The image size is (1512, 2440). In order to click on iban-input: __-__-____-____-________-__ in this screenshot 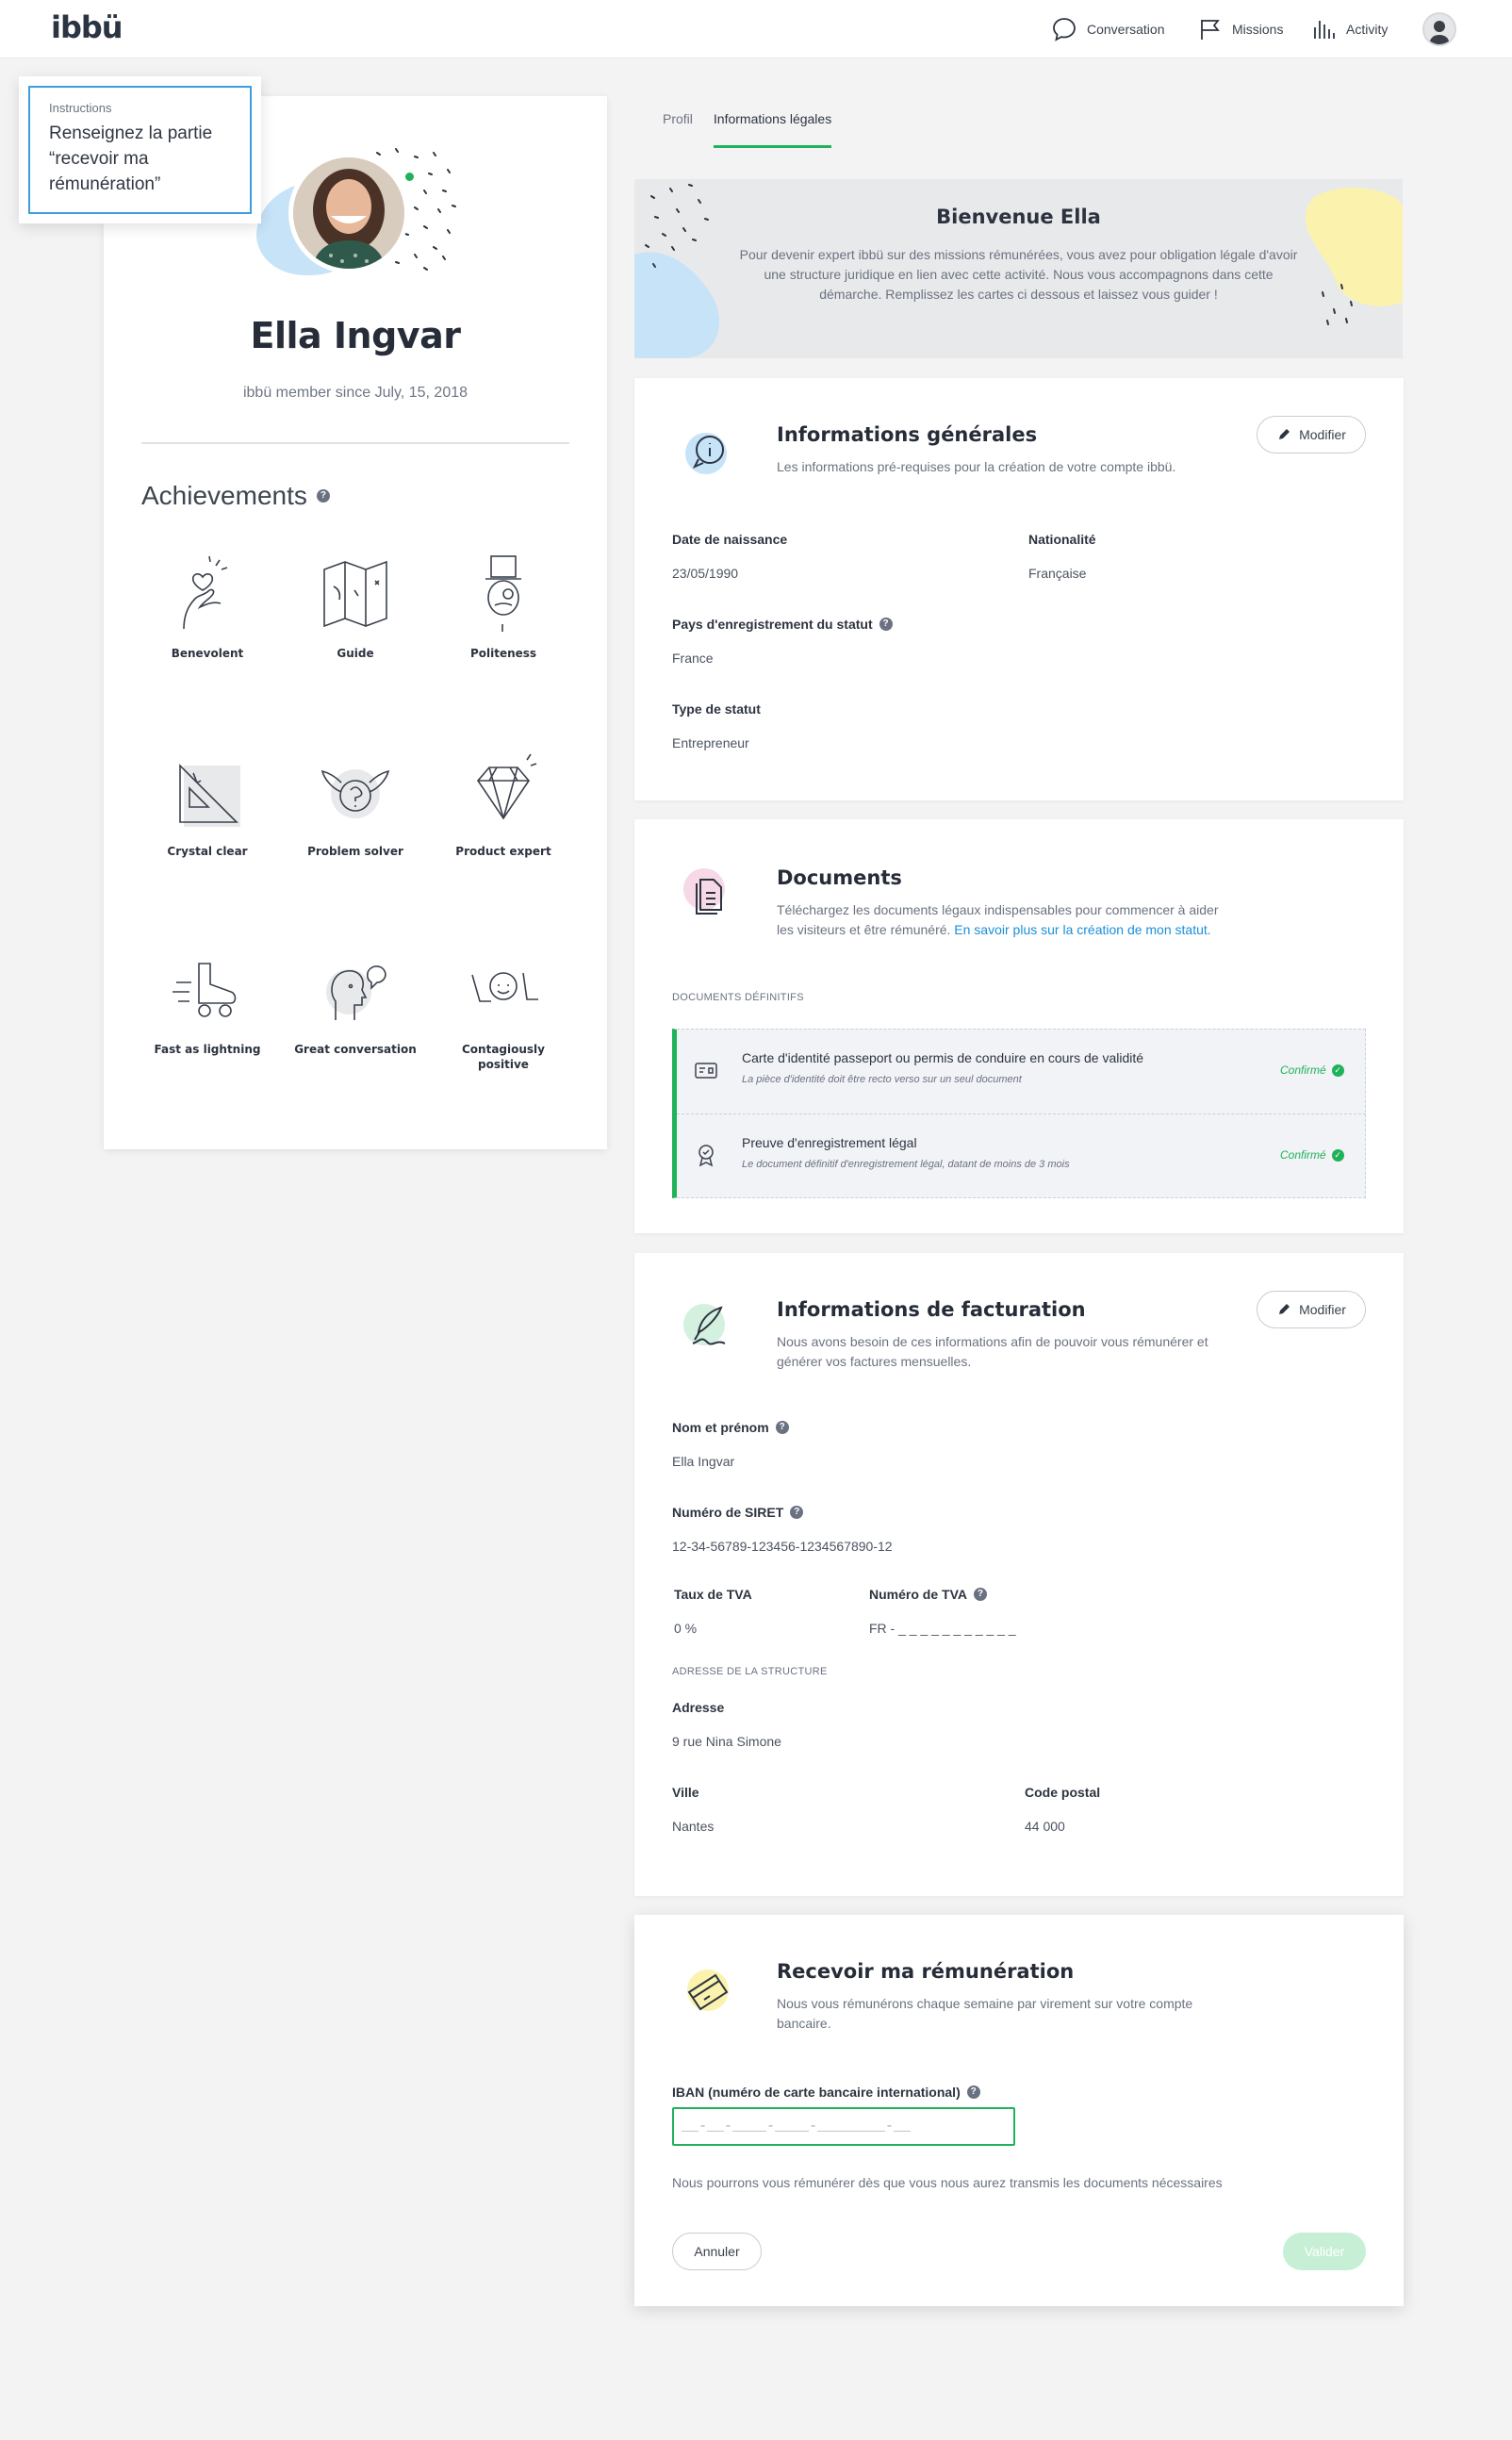, I will do `click(844, 2126)`.